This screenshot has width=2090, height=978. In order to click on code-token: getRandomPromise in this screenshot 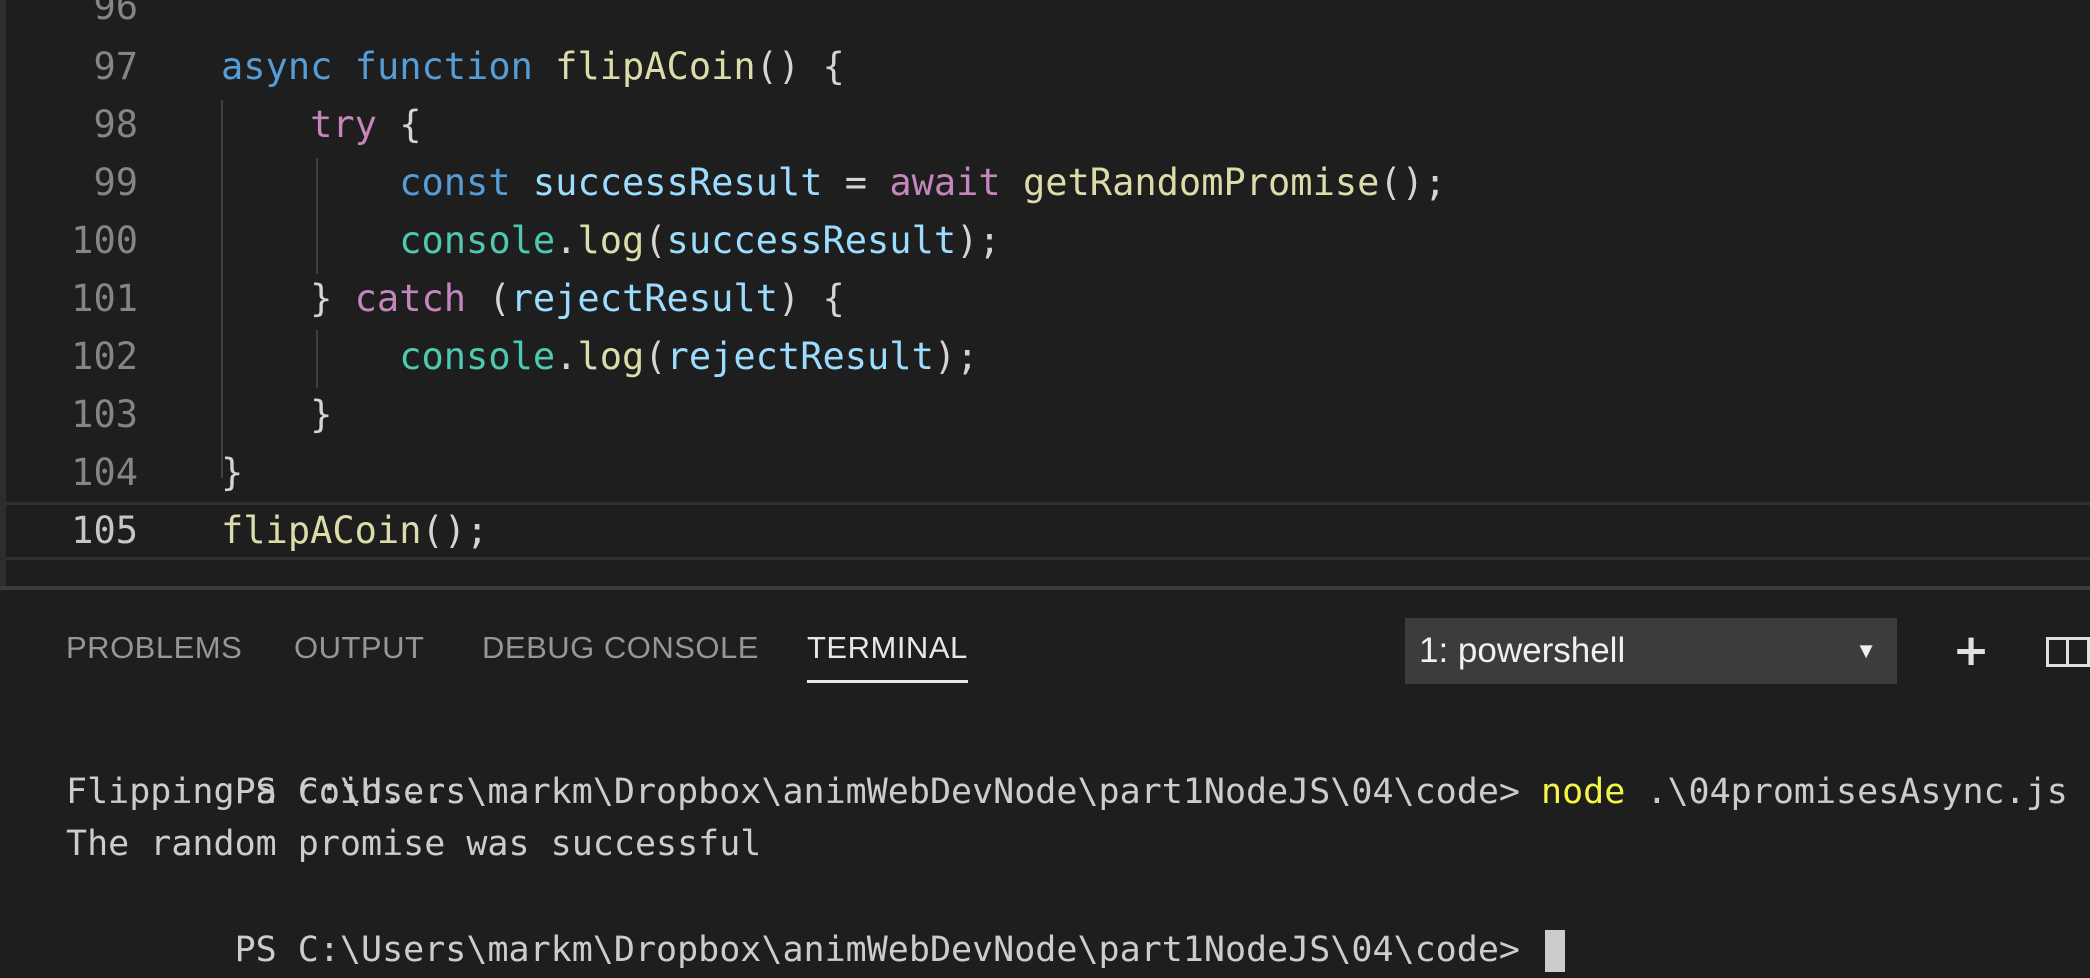, I will do `click(1201, 182)`.